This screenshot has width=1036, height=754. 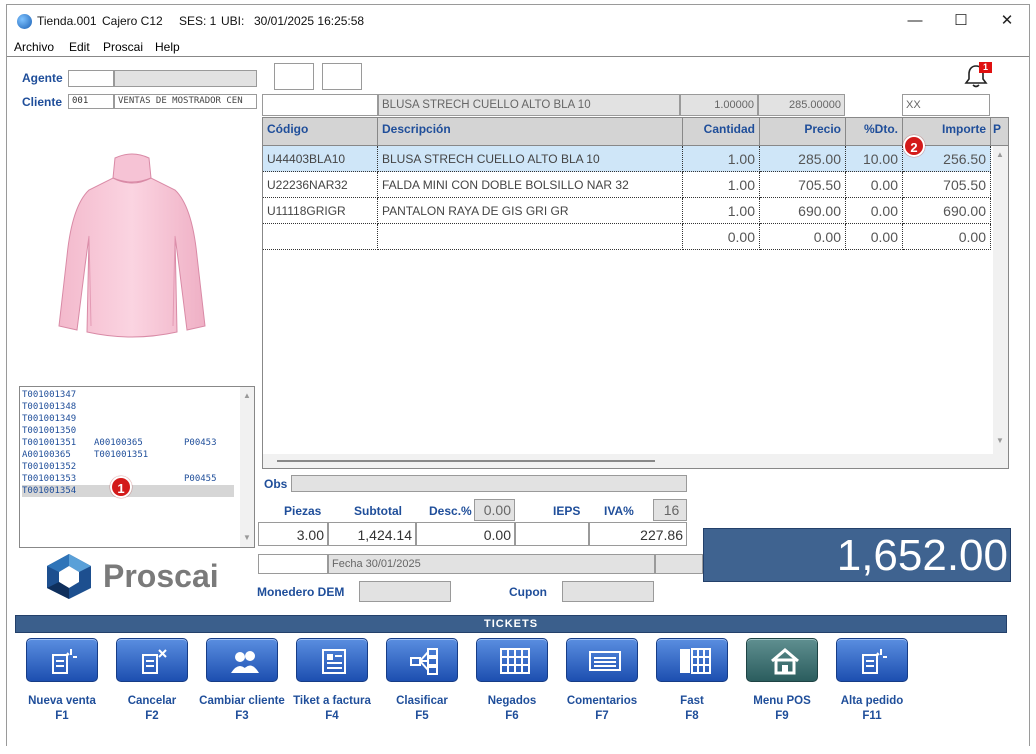 I want to click on ticket-list-item: T001001349, so click(x=128, y=419).